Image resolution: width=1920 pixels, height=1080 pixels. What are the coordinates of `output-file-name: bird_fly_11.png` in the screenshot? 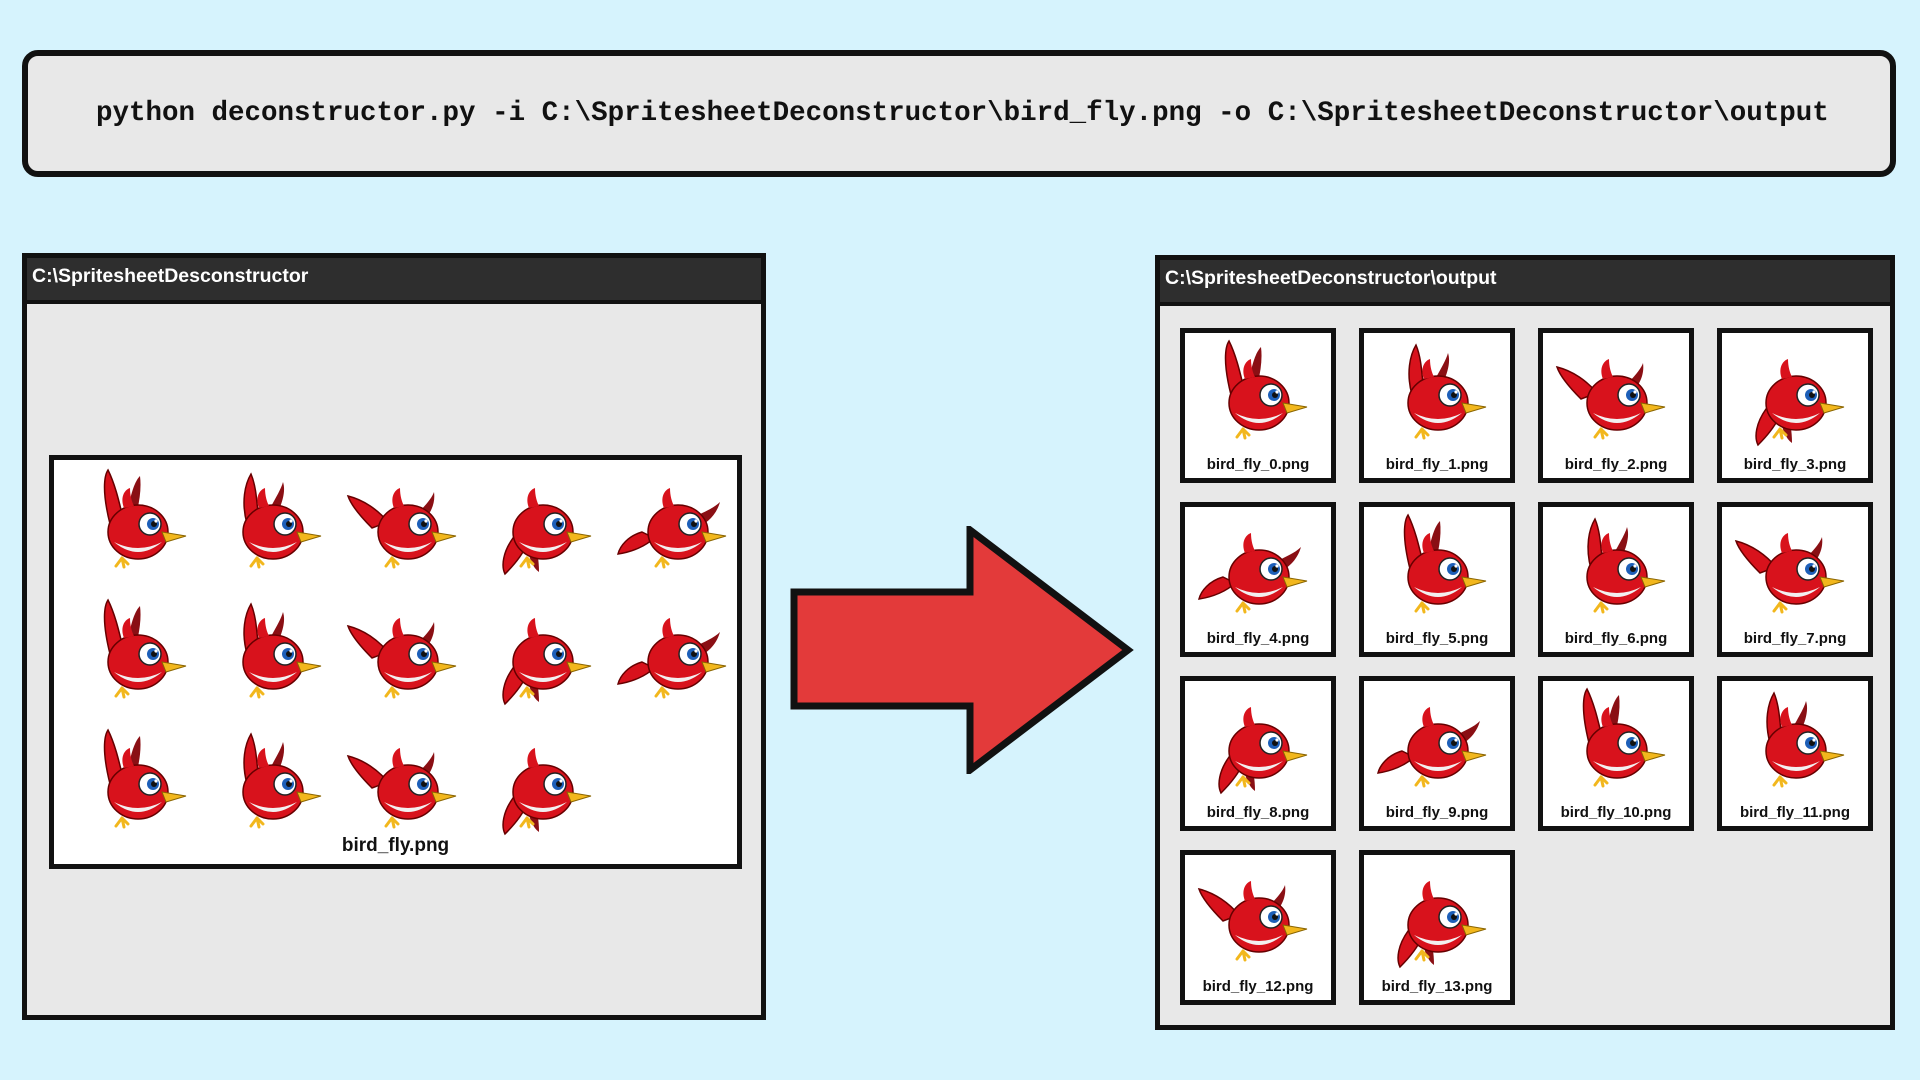 It's located at (1795, 812).